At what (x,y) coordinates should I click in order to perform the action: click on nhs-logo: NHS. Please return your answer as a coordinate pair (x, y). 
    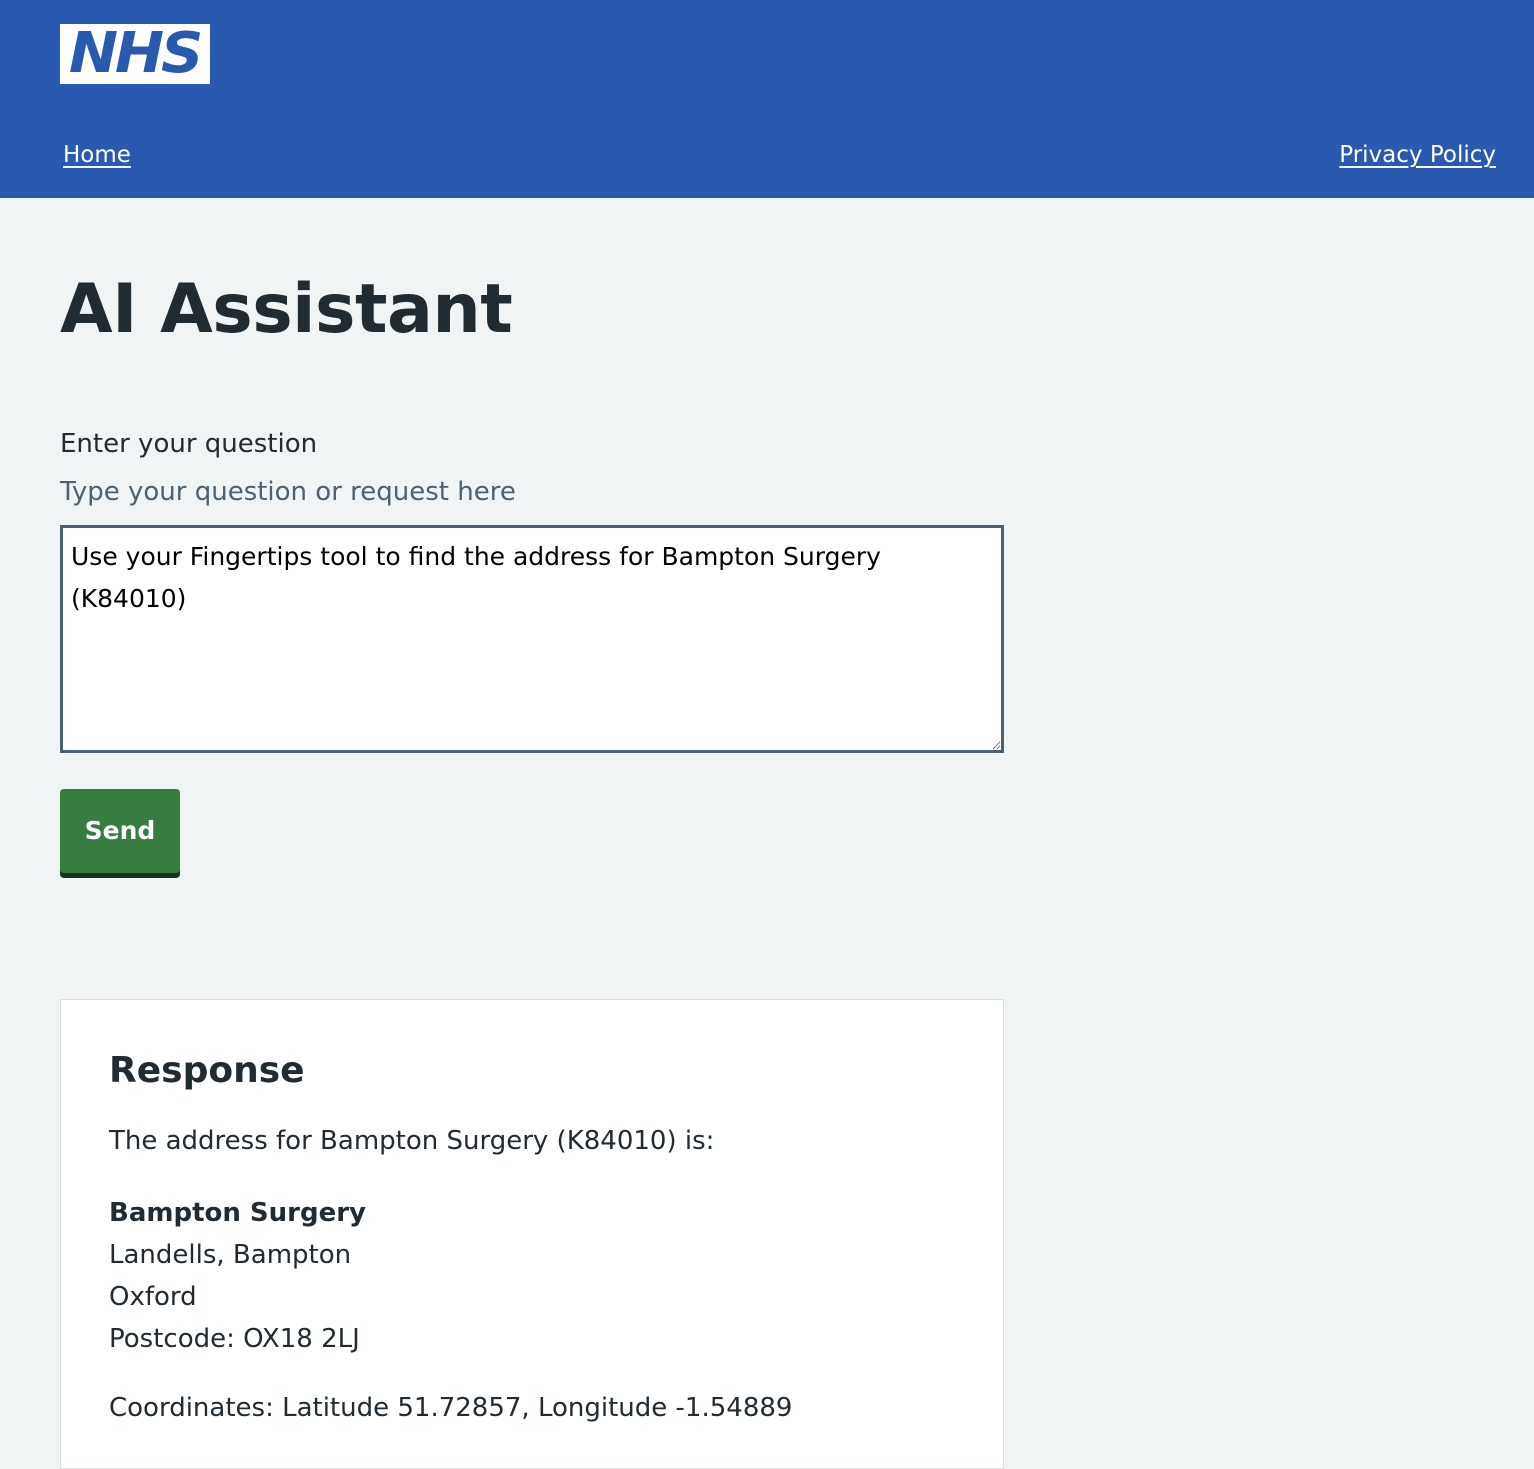
    Looking at the image, I should click on (135, 54).